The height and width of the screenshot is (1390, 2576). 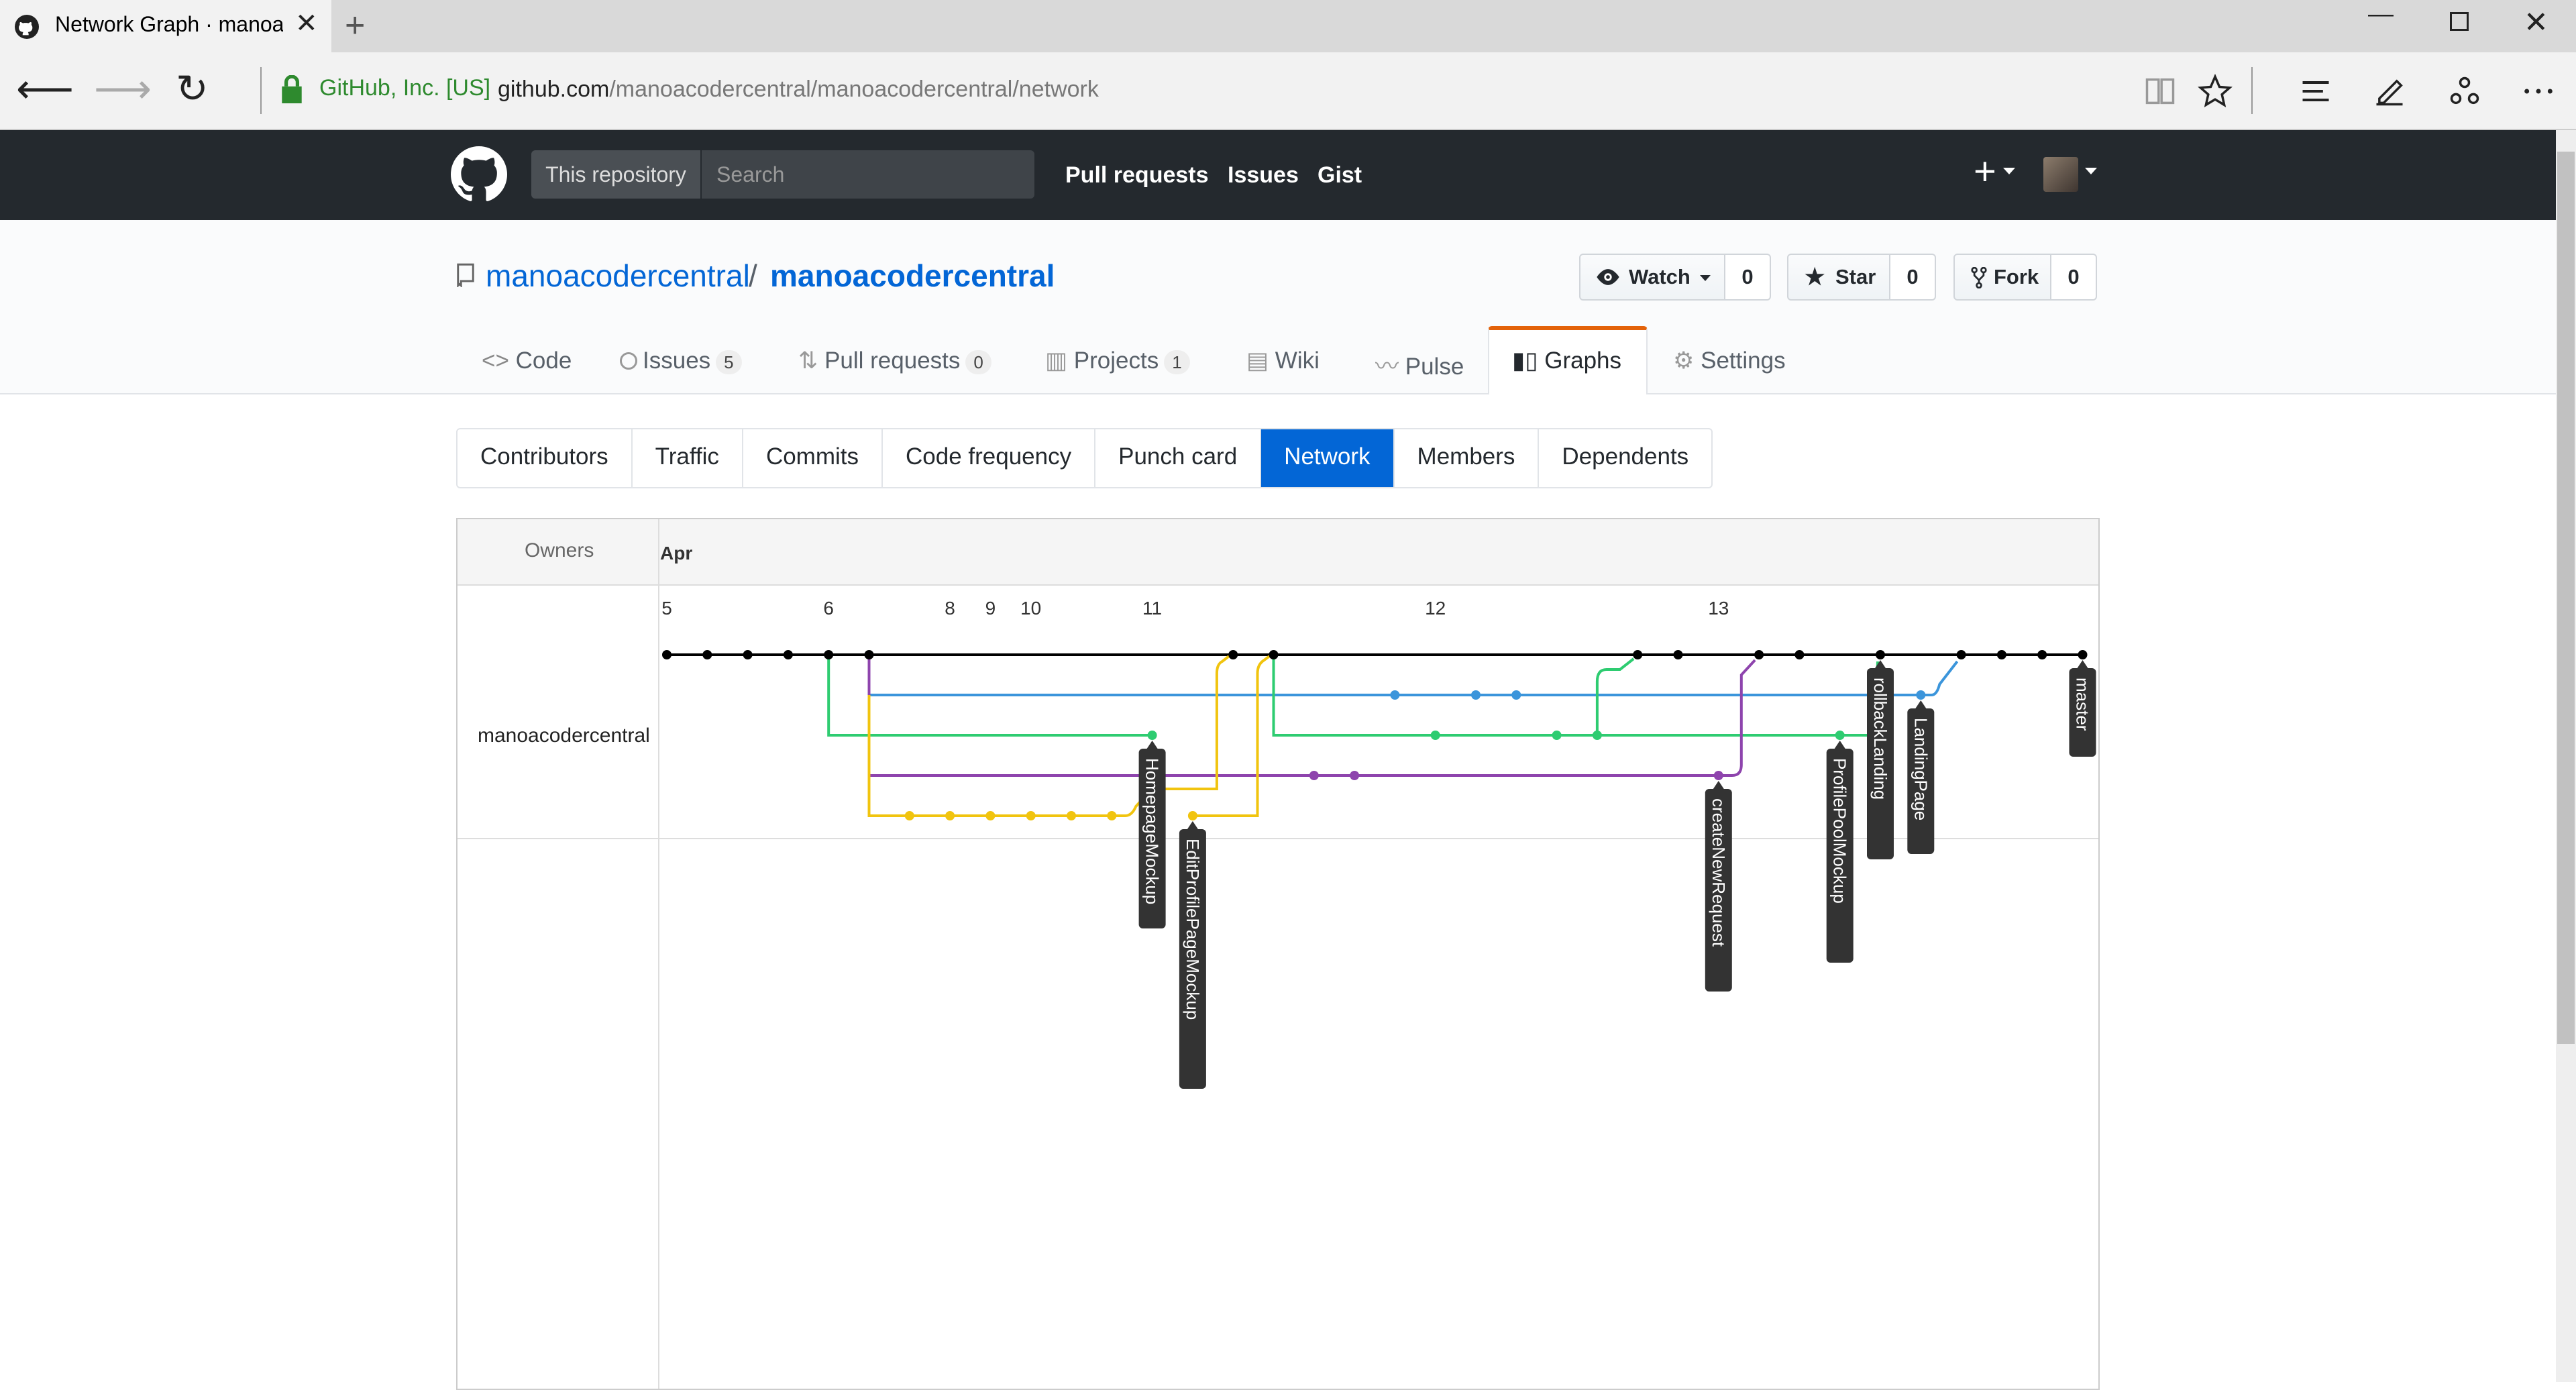 I want to click on tab-code: <> Code, so click(x=527, y=361).